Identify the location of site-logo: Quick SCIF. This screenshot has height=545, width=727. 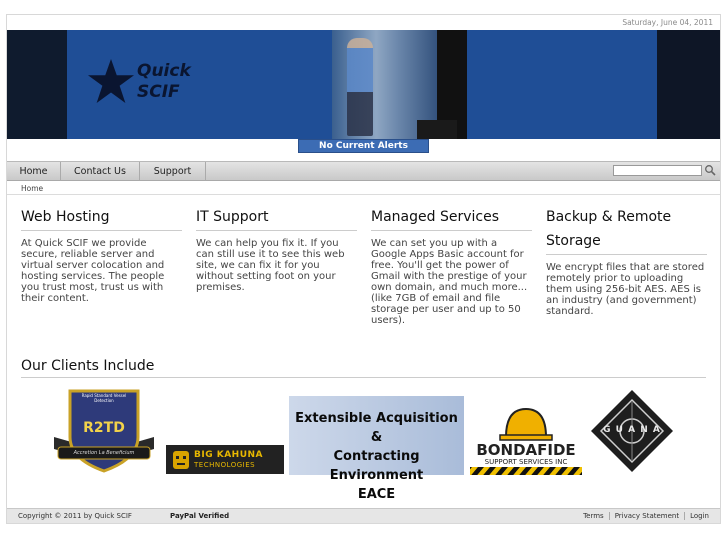
(164, 82).